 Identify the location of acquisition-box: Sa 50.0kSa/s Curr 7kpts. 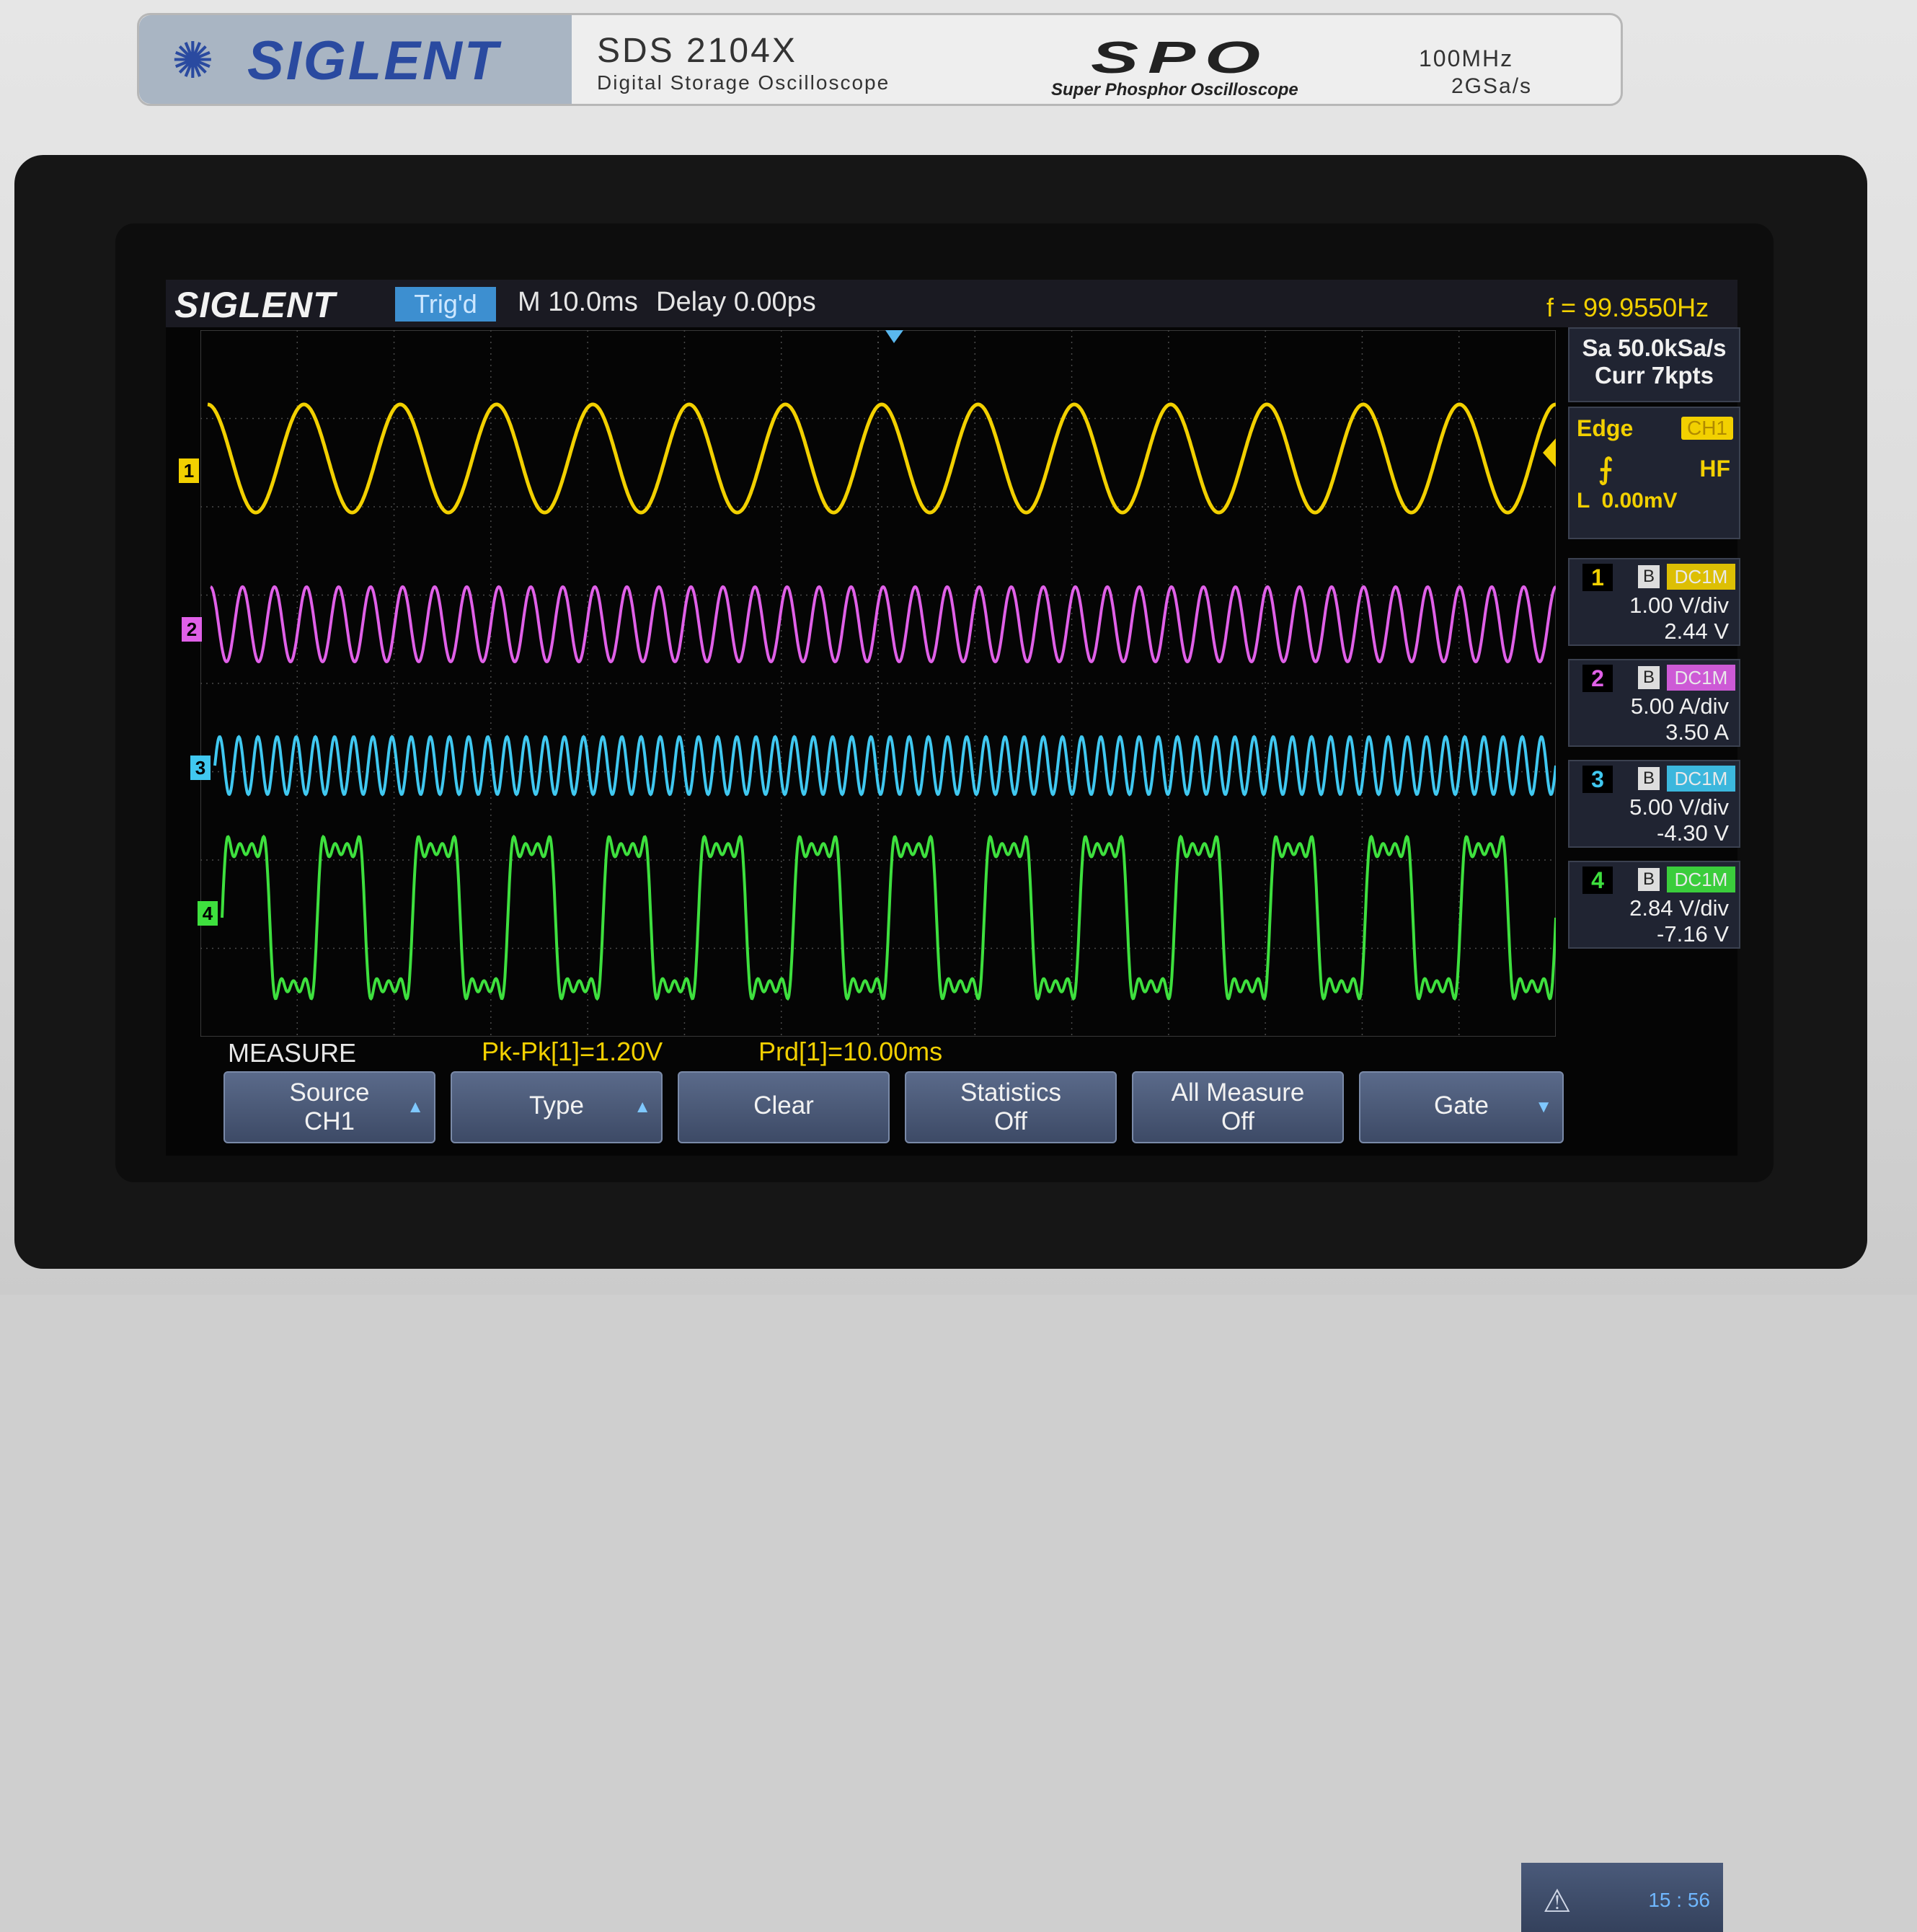
(1654, 364).